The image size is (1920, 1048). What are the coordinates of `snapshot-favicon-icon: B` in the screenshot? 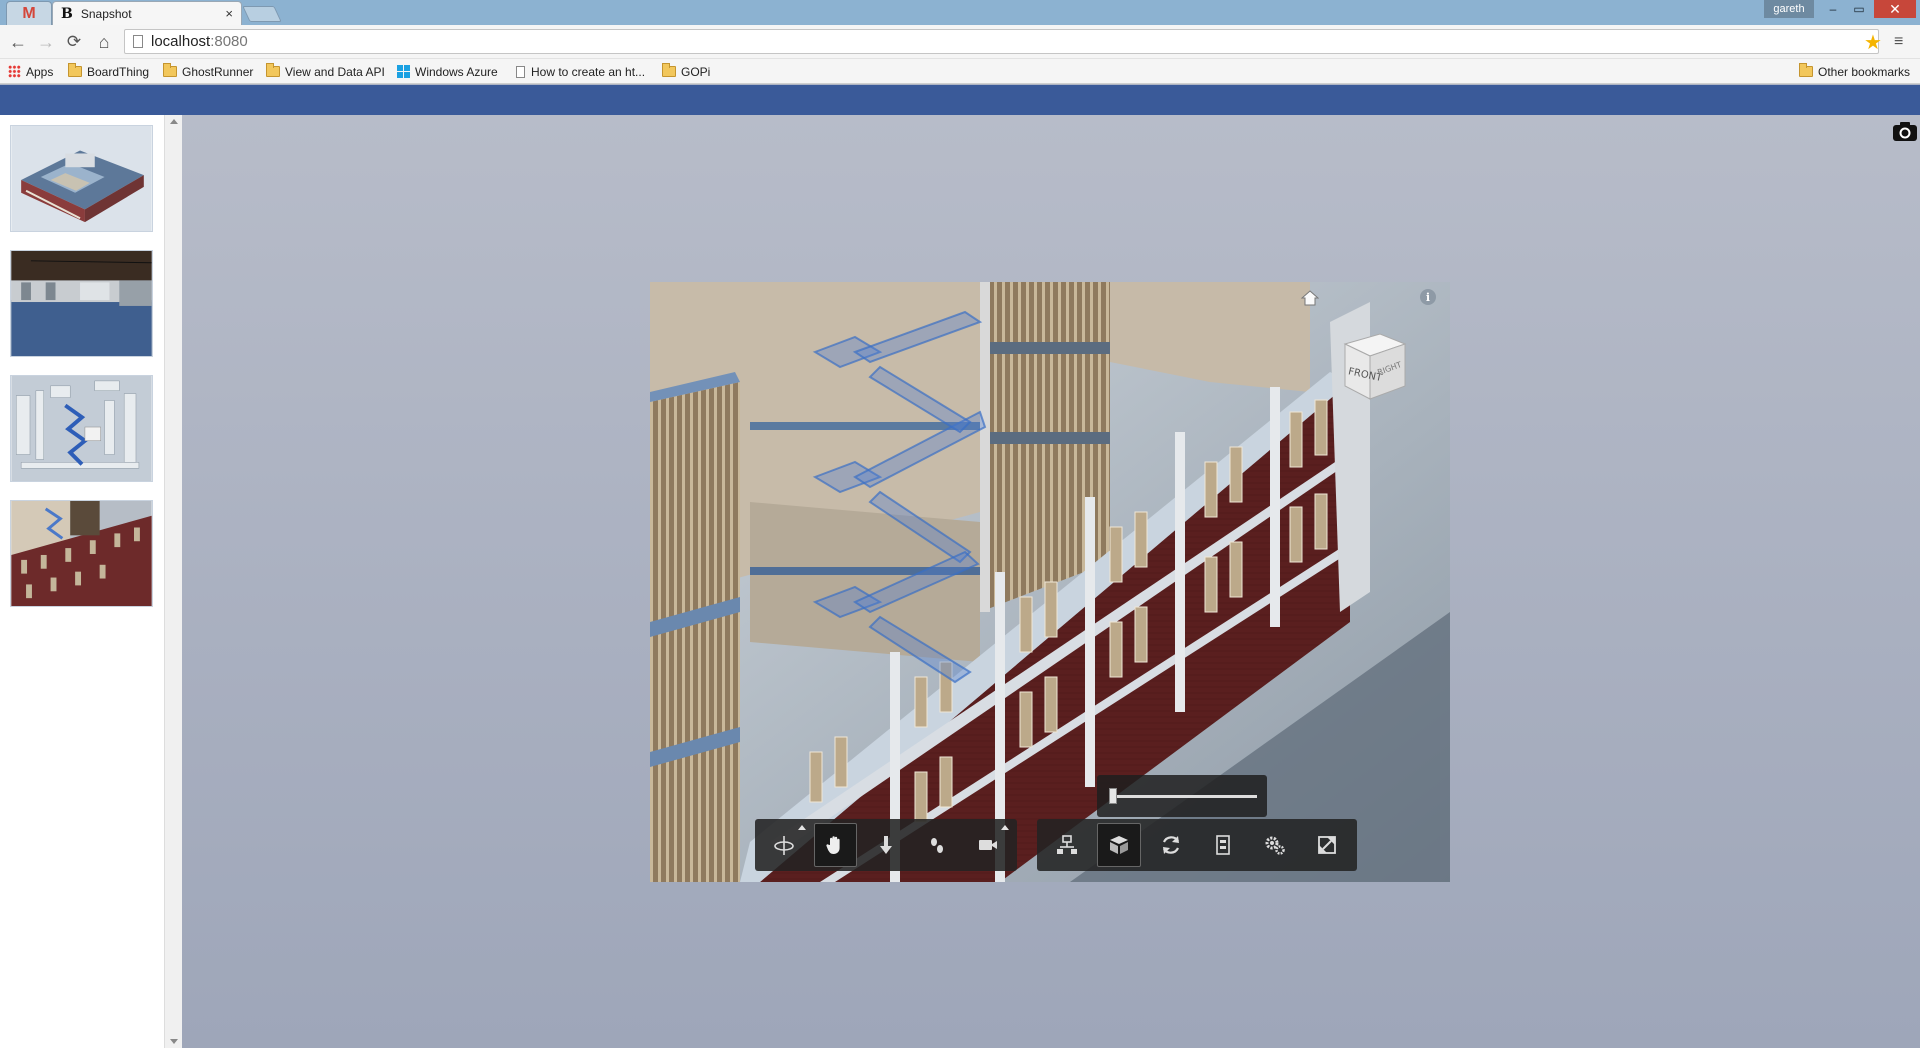 It's located at (67, 13).